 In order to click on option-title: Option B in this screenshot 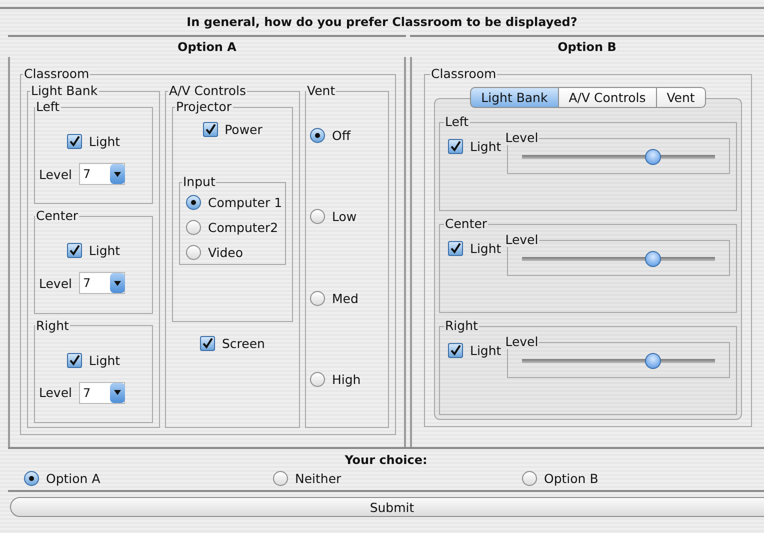, I will do `click(587, 47)`.